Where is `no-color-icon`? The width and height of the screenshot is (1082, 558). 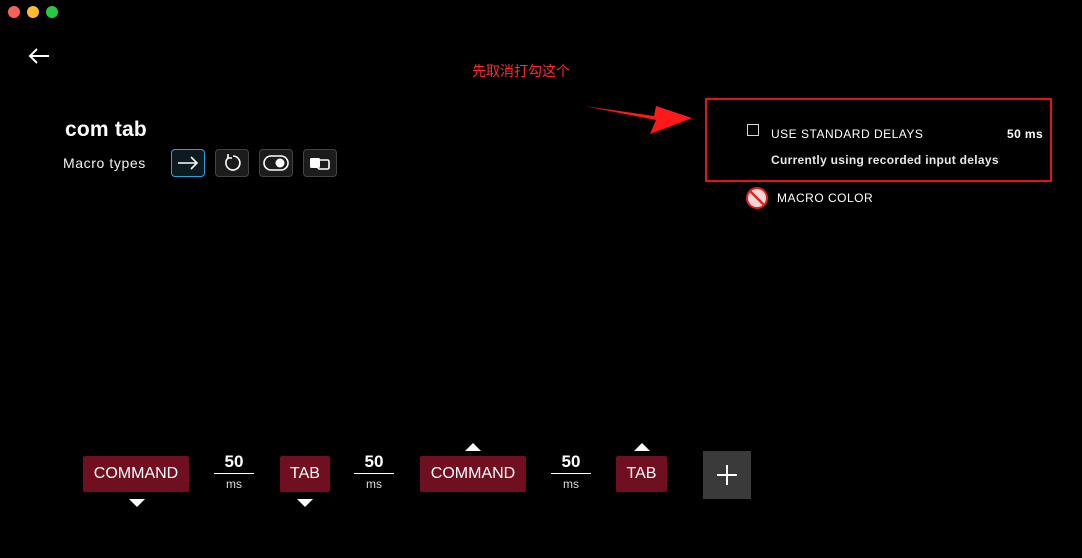 no-color-icon is located at coordinates (757, 198).